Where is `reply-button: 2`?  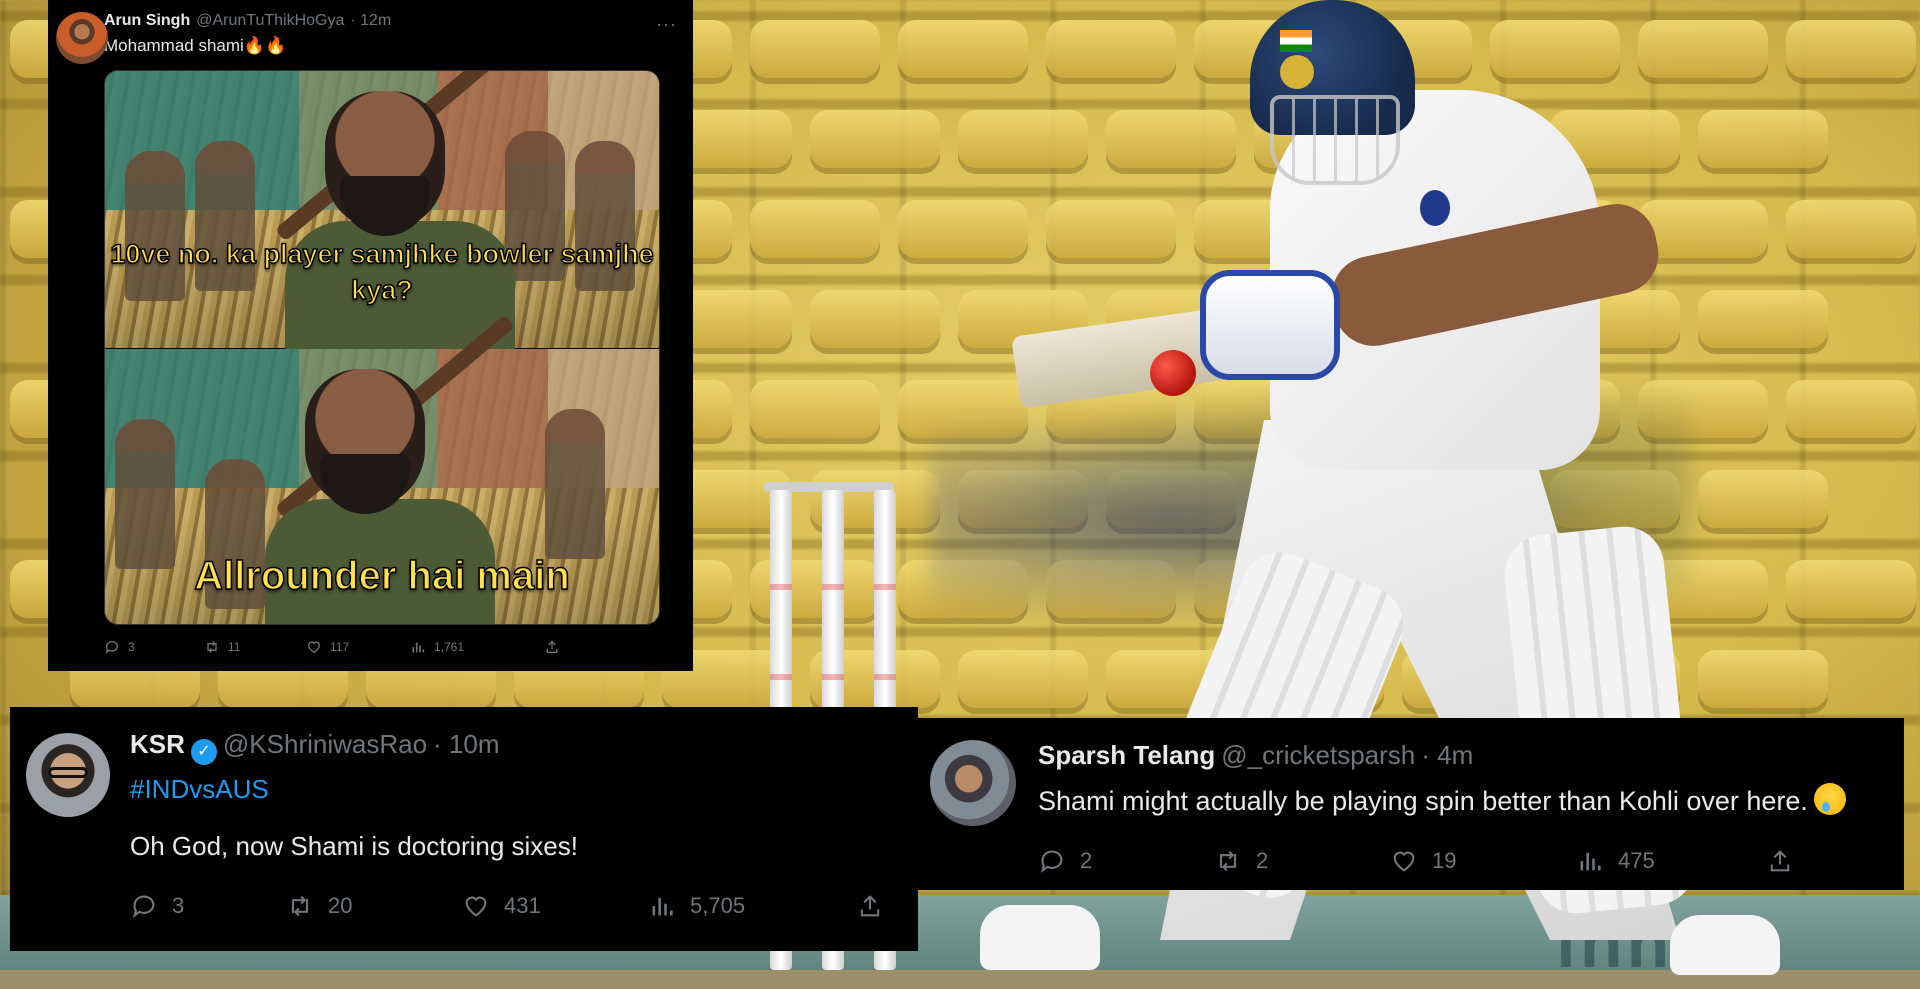 reply-button: 2 is located at coordinates (1126, 861).